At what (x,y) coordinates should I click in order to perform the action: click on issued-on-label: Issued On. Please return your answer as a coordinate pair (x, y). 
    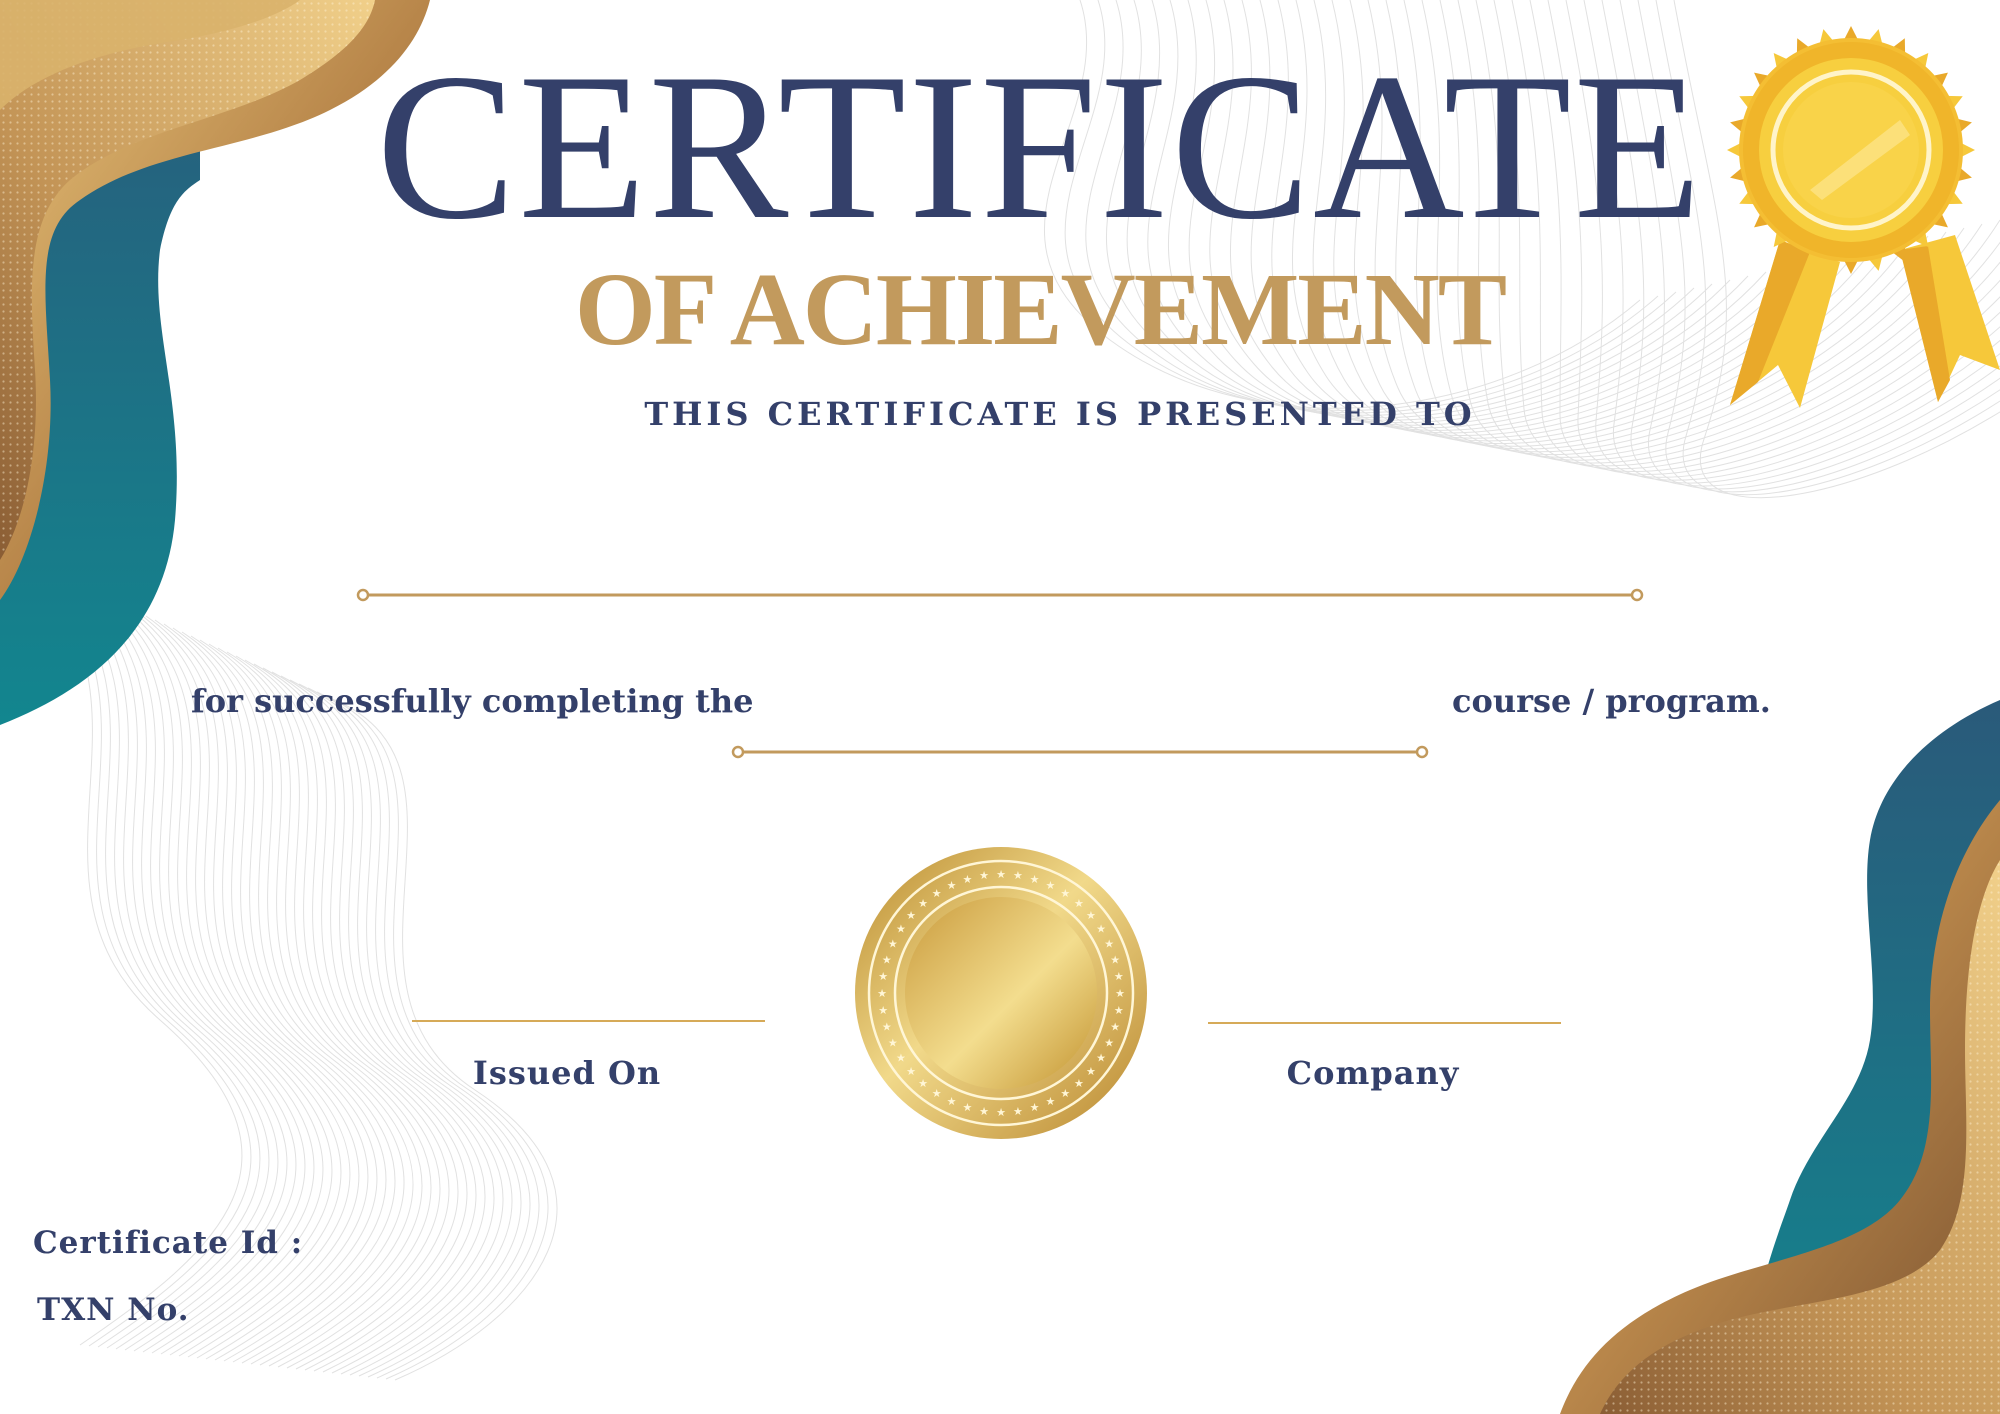
    Looking at the image, I should click on (567, 1073).